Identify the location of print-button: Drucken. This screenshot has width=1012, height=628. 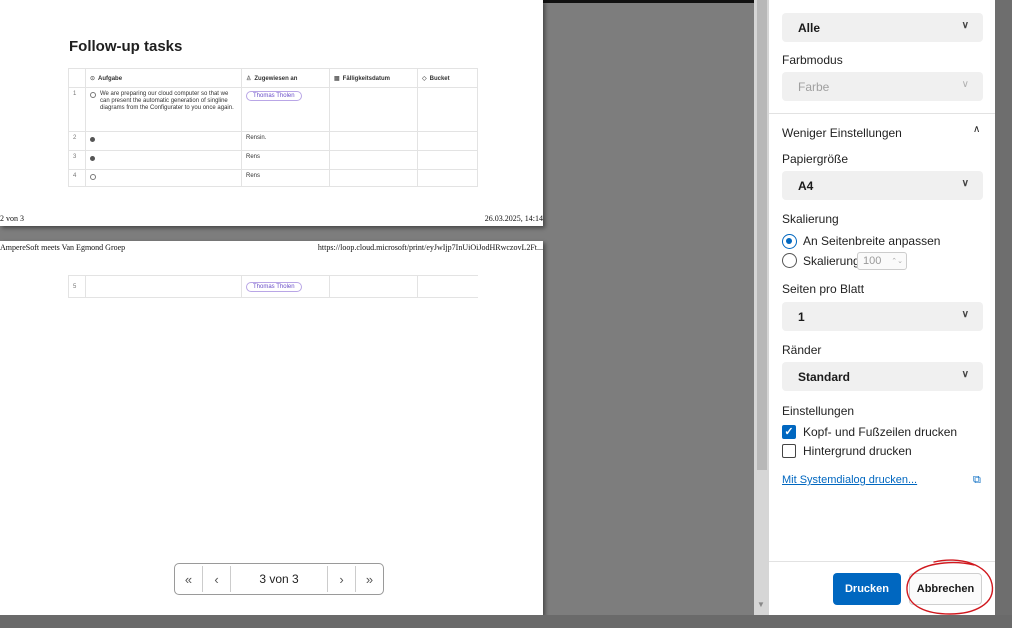
(867, 589).